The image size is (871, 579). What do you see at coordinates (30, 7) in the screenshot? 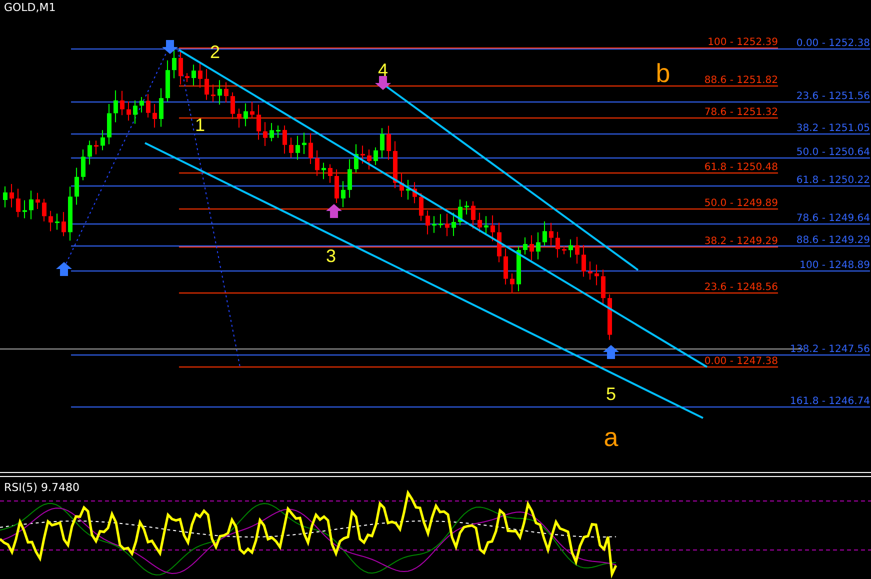
I see `chart-symbol: GOLD,M1` at bounding box center [30, 7].